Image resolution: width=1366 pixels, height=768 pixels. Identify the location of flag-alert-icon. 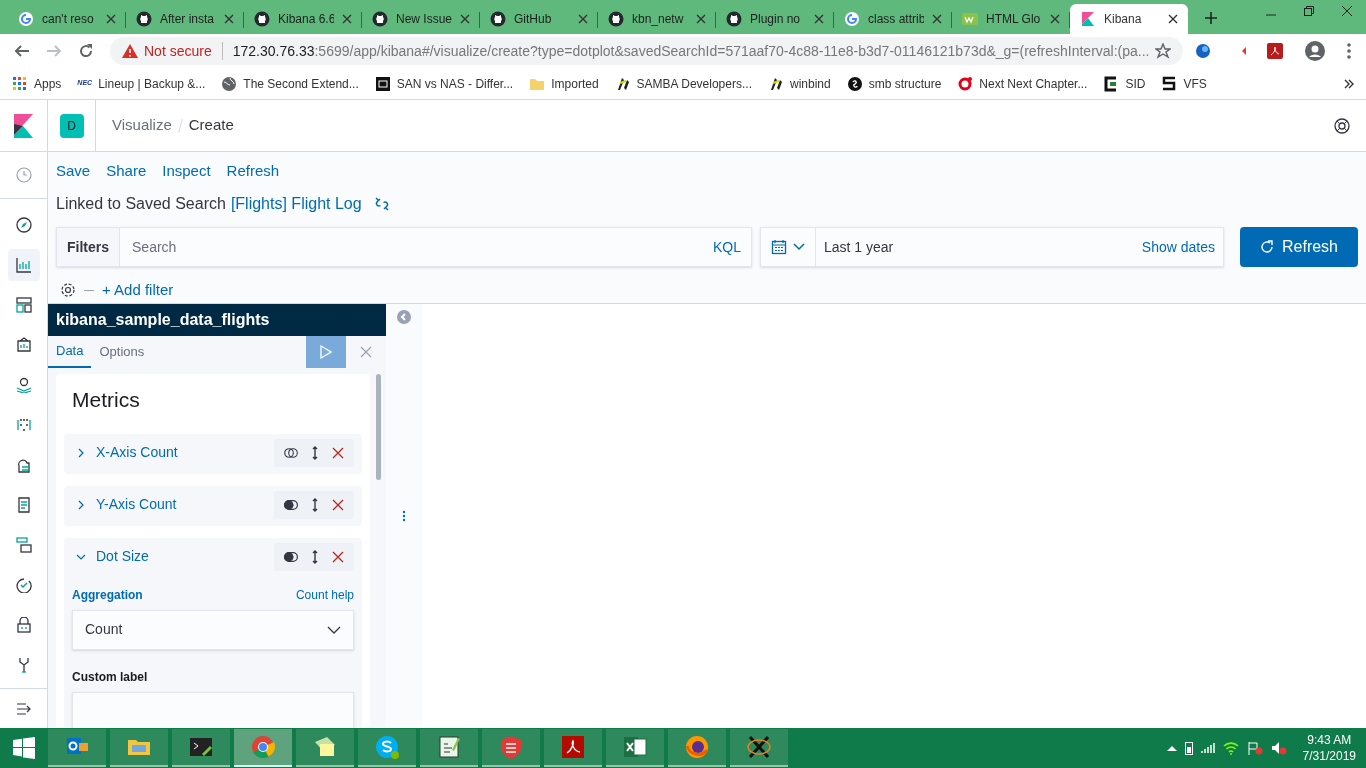
(1254, 748).